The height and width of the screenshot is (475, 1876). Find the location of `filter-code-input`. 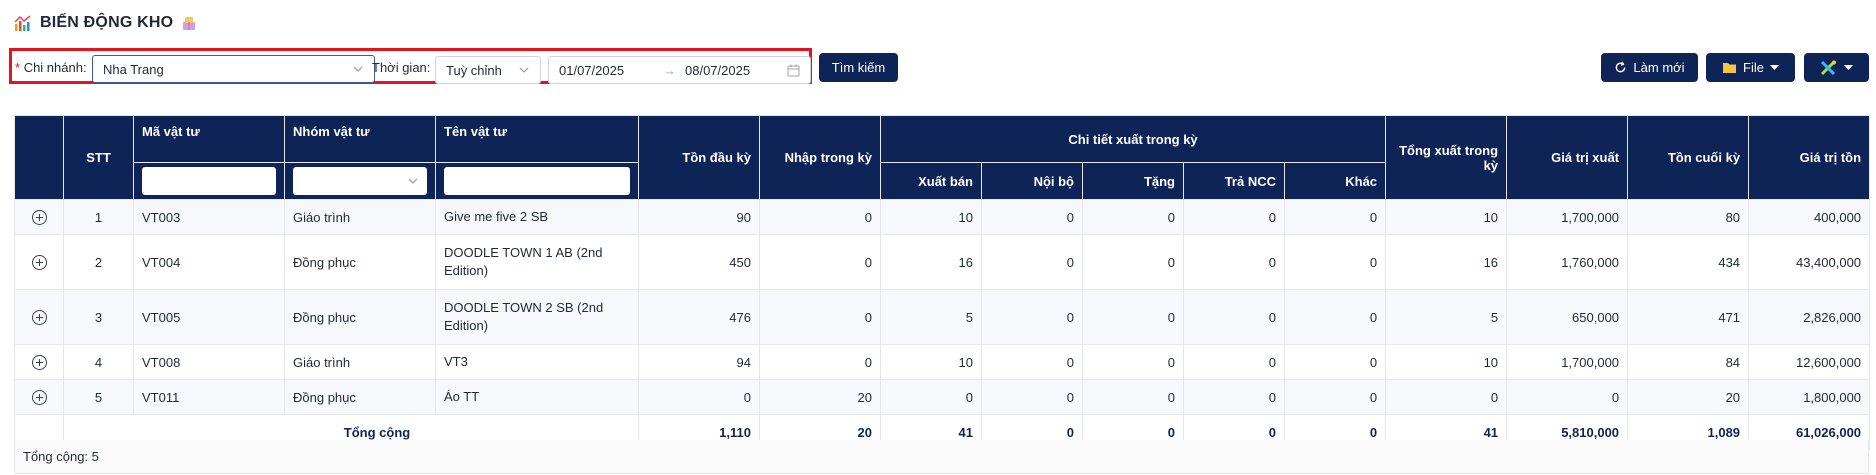

filter-code-input is located at coordinates (209, 181).